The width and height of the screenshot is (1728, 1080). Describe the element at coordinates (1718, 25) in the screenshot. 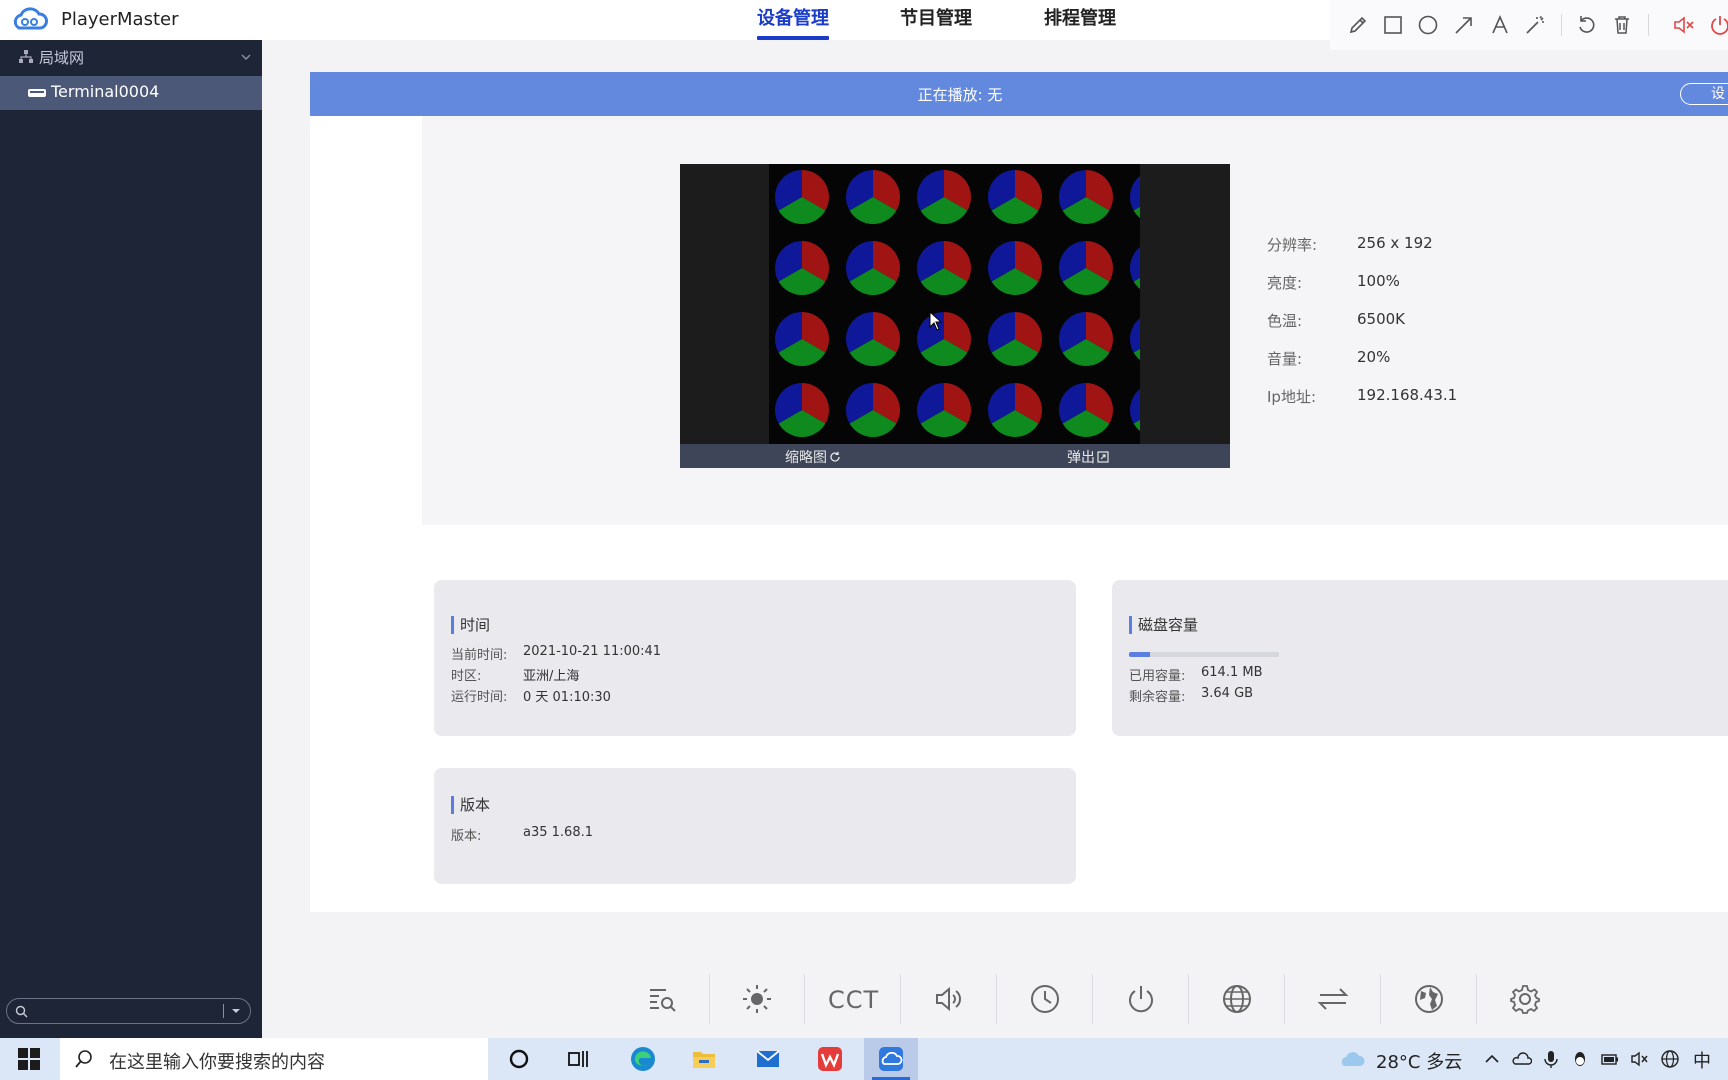

I see `power-icon` at that location.